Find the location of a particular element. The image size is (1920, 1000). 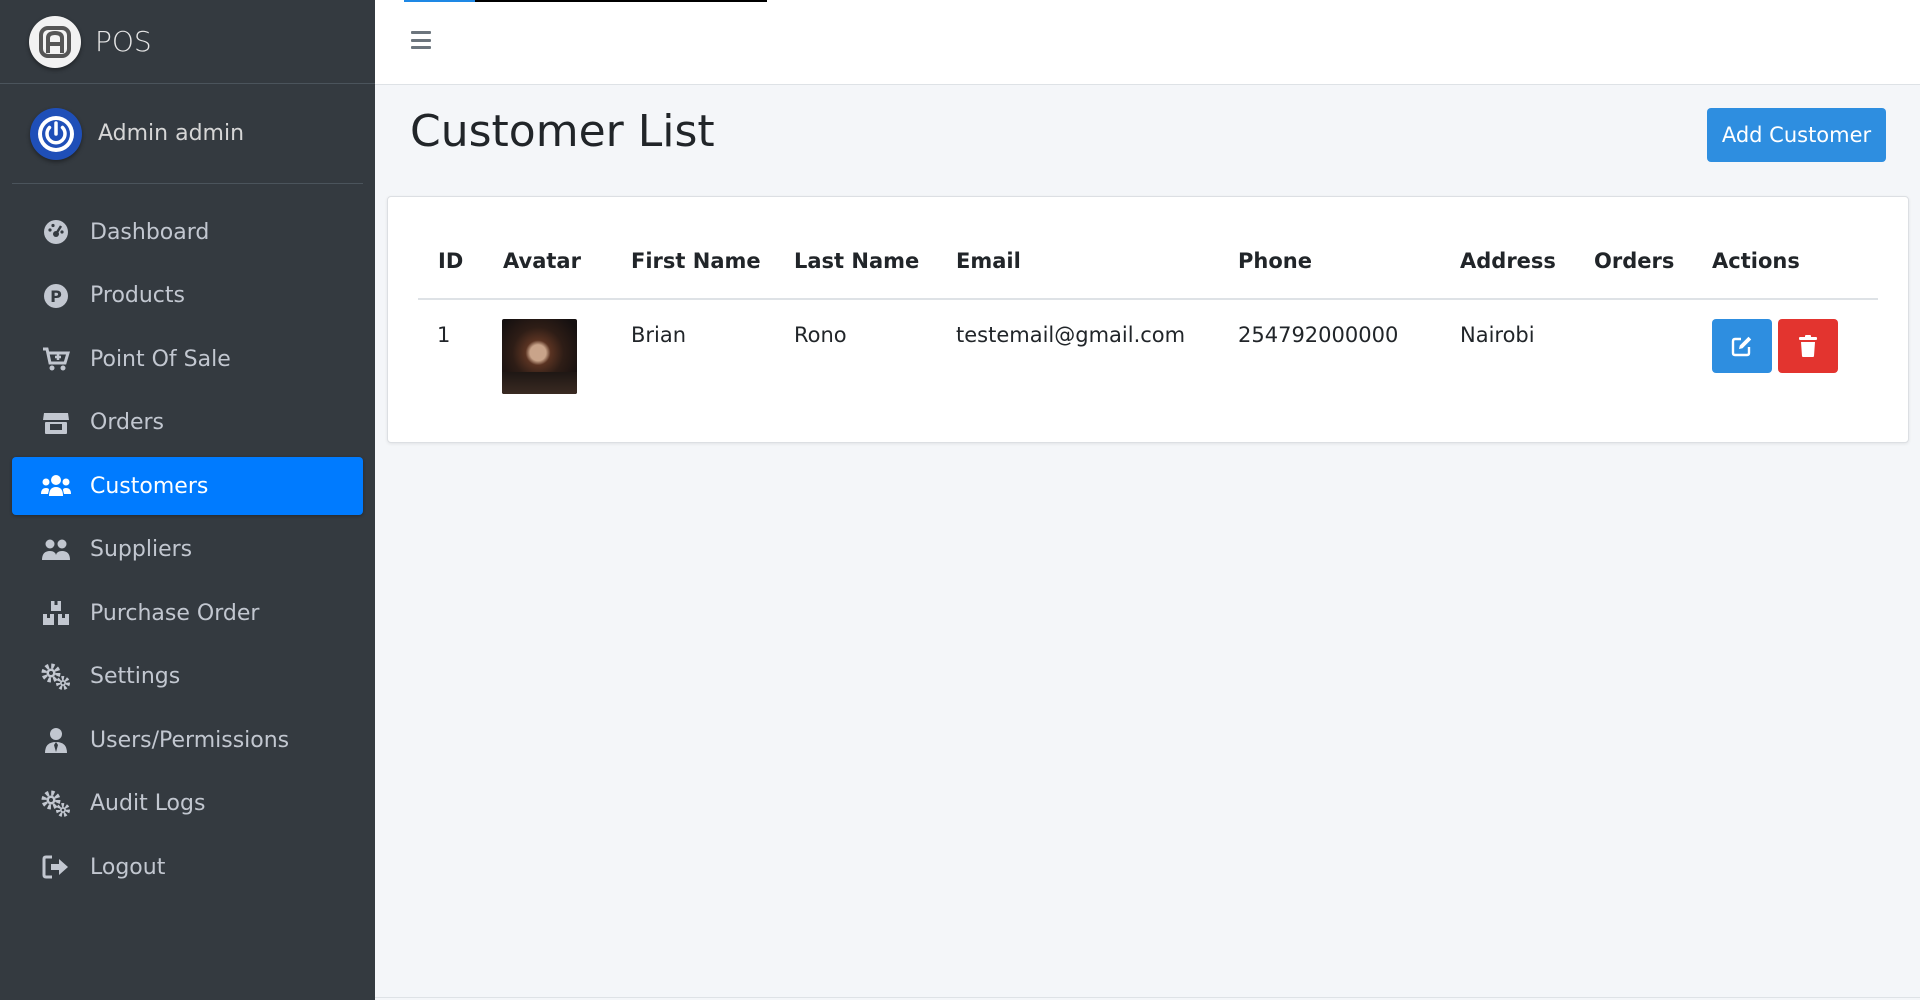

page-title: Customer List is located at coordinates (562, 131).